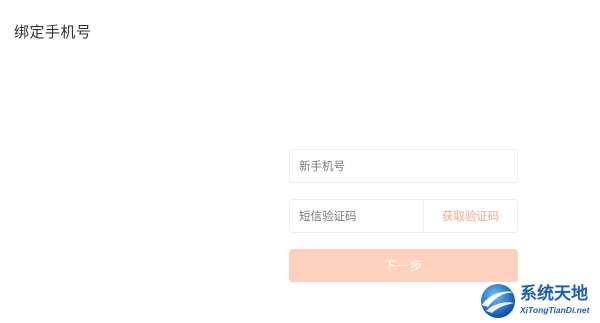 The image size is (600, 323). What do you see at coordinates (470, 216) in the screenshot?
I see `get-code-button: 获取验证码` at bounding box center [470, 216].